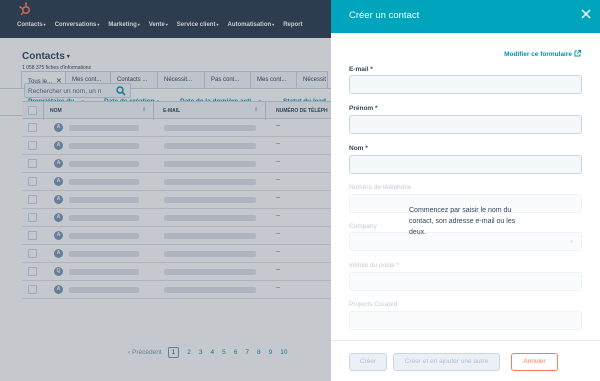  Describe the element at coordinates (363, 108) in the screenshot. I see `firstname-label: Prénom *` at that location.